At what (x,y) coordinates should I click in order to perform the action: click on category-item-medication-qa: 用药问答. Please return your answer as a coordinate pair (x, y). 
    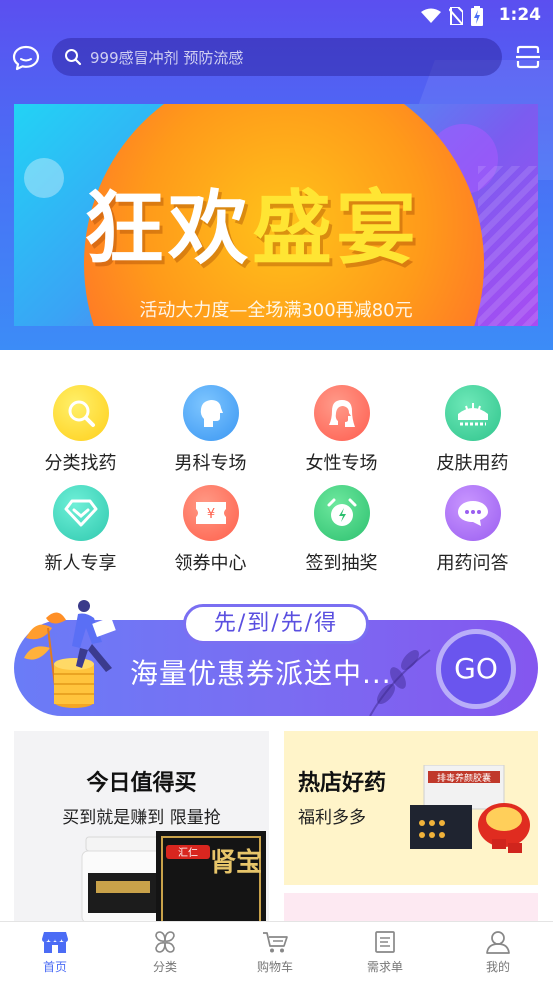
    Looking at the image, I should click on (472, 530).